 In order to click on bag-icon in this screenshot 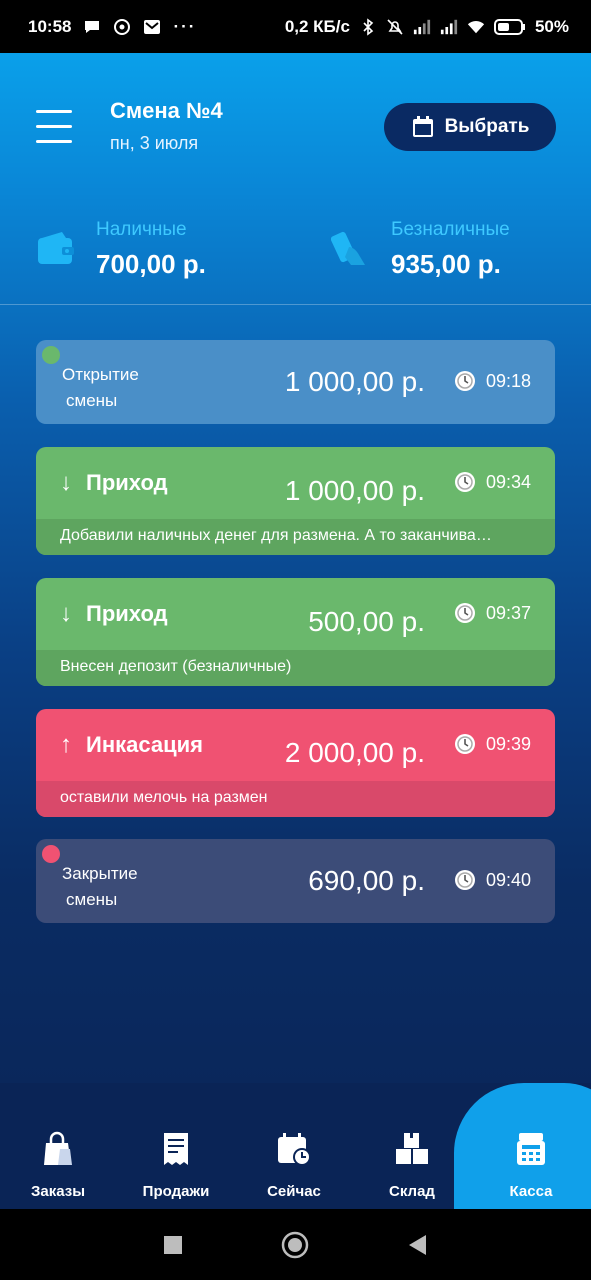, I will do `click(58, 1148)`.